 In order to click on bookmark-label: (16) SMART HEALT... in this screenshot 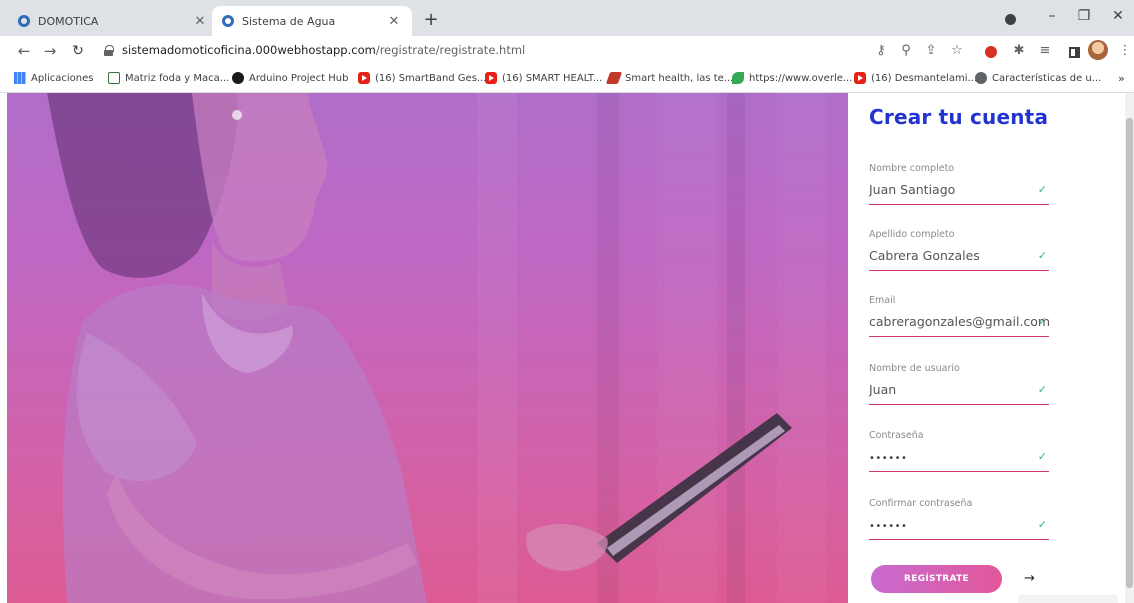, I will do `click(552, 78)`.